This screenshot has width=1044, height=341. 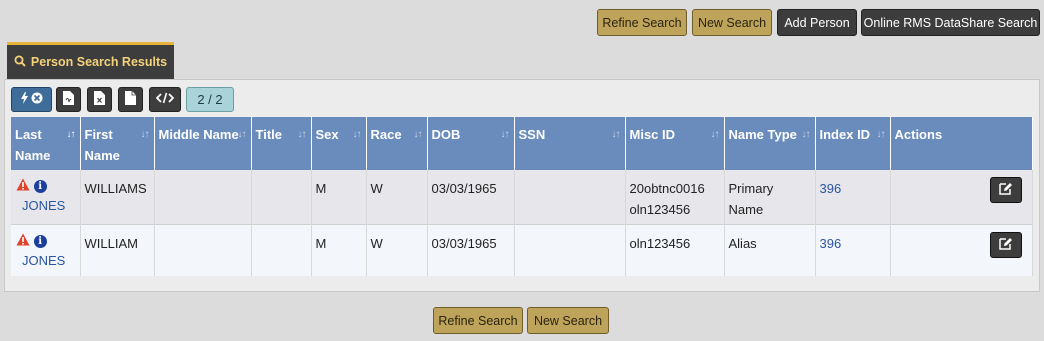 I want to click on column-header-name-type: Name Type ↓↑, so click(x=770, y=143).